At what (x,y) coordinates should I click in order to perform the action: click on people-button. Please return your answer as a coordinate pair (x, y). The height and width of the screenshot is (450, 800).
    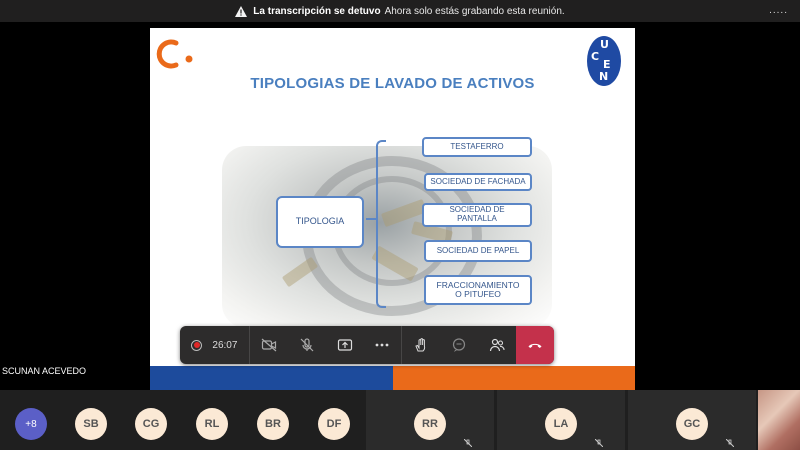
    Looking at the image, I should click on (497, 345).